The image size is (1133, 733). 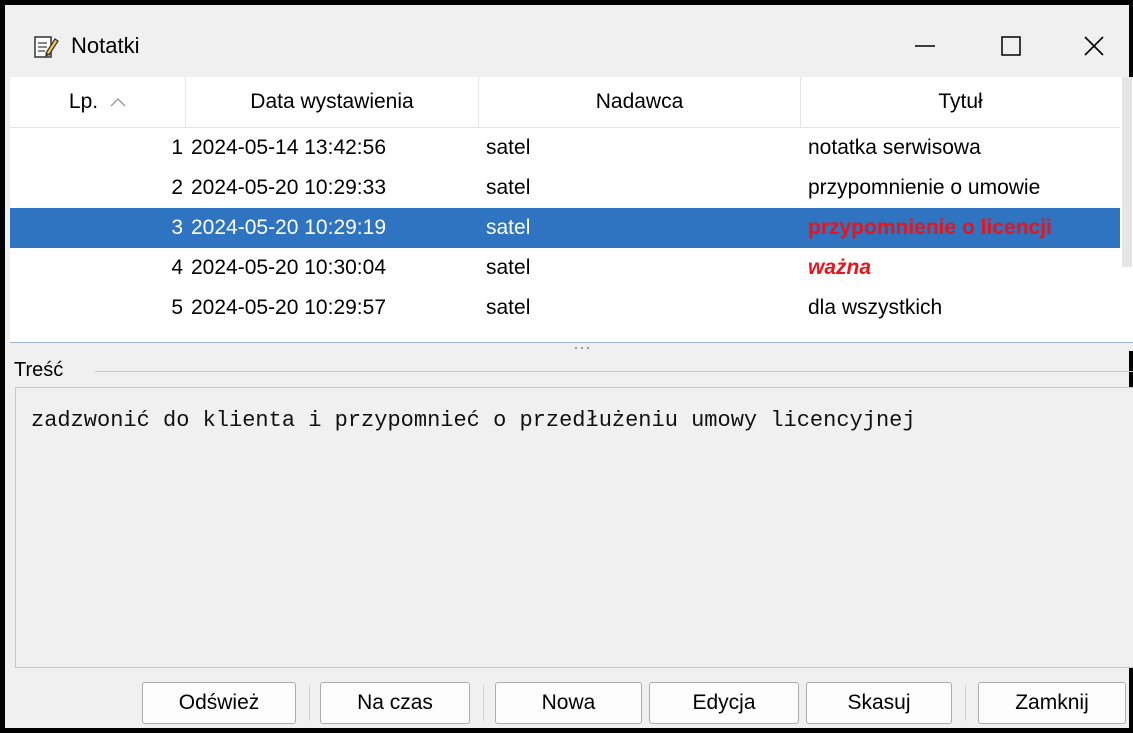 What do you see at coordinates (177, 147) in the screenshot?
I see `cell-lp: 1` at bounding box center [177, 147].